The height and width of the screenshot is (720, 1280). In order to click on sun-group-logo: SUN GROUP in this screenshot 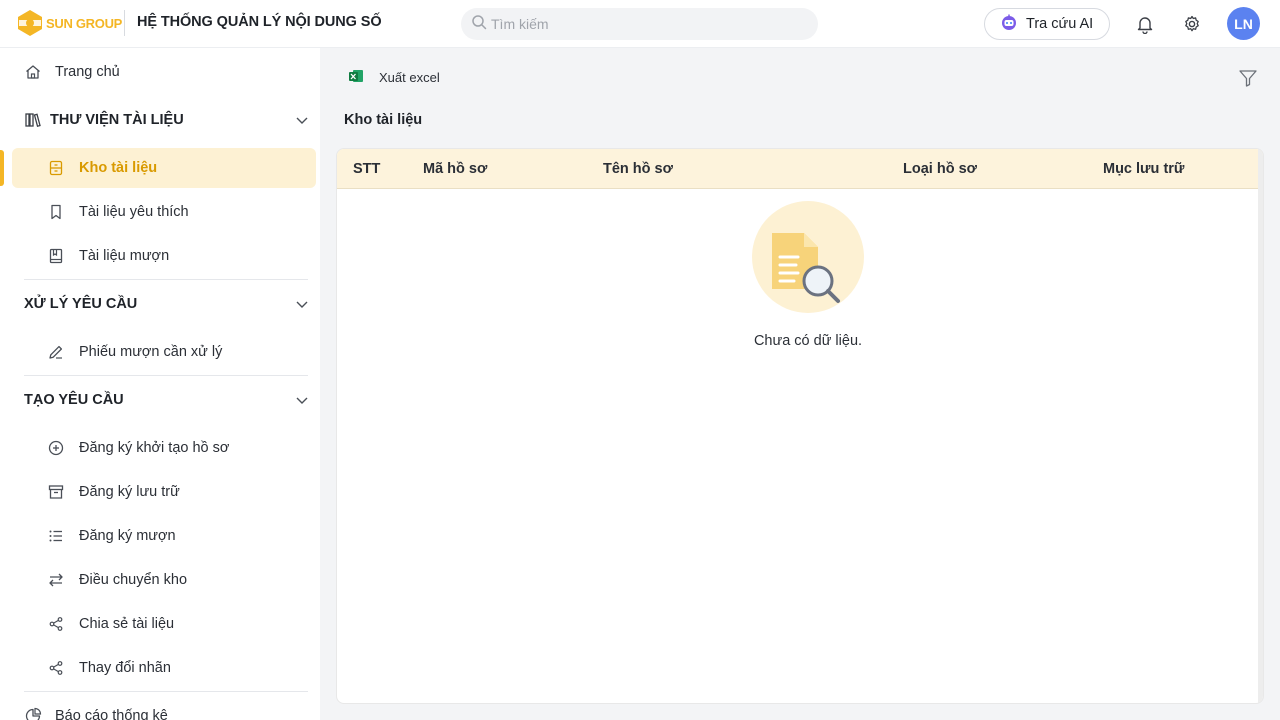, I will do `click(69, 23)`.